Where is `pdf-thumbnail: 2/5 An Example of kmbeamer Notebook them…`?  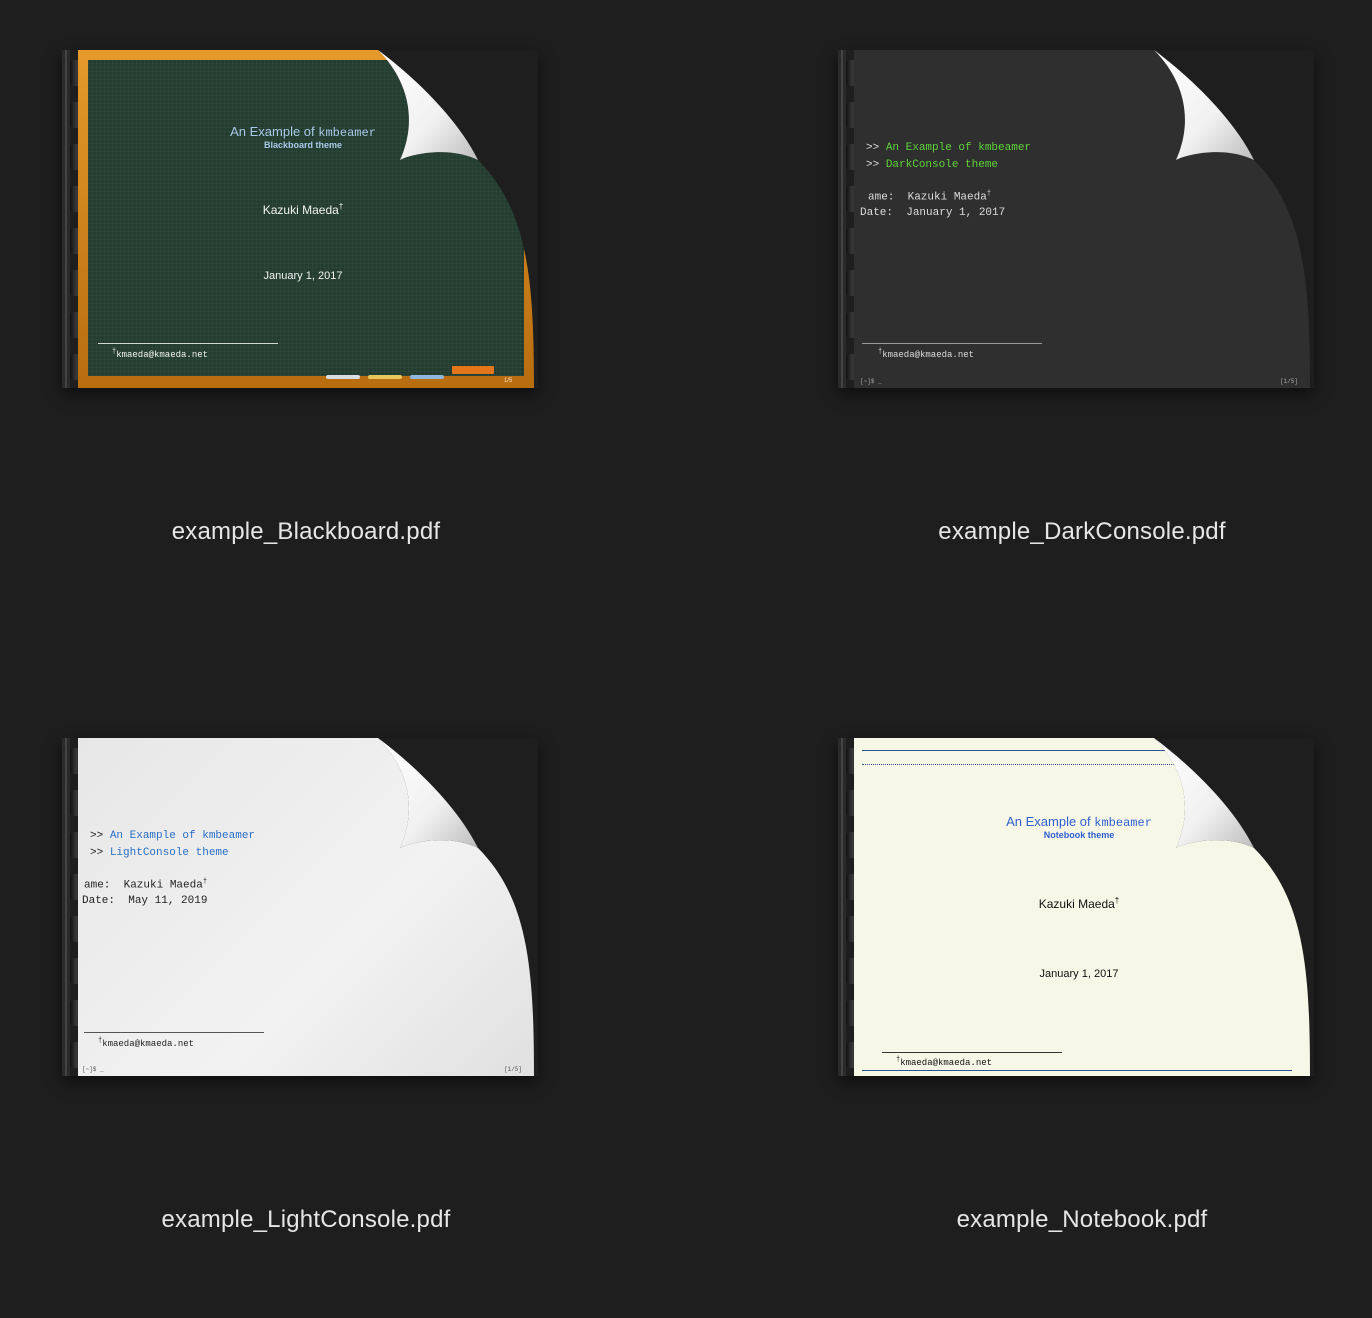 pdf-thumbnail: 2/5 An Example of kmbeamer Notebook them… is located at coordinates (1076, 907).